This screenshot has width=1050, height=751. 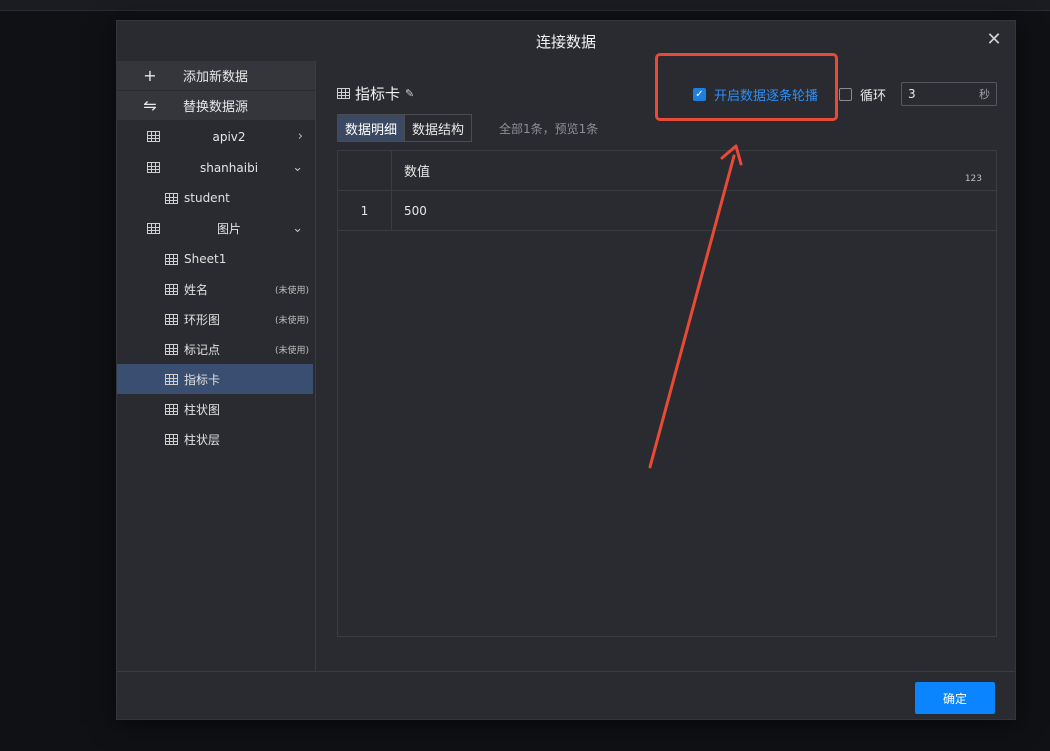 I want to click on view-tabs: 数据明细 数据结构, so click(x=405, y=128).